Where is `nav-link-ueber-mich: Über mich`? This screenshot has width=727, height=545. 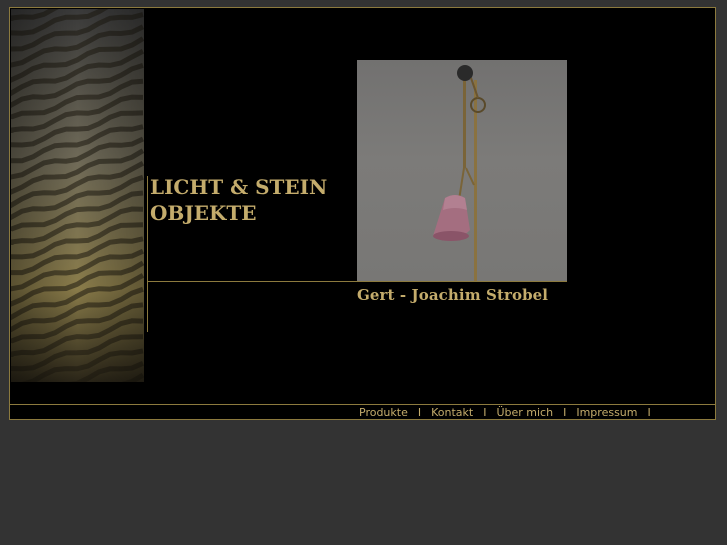 nav-link-ueber-mich: Über mich is located at coordinates (524, 412).